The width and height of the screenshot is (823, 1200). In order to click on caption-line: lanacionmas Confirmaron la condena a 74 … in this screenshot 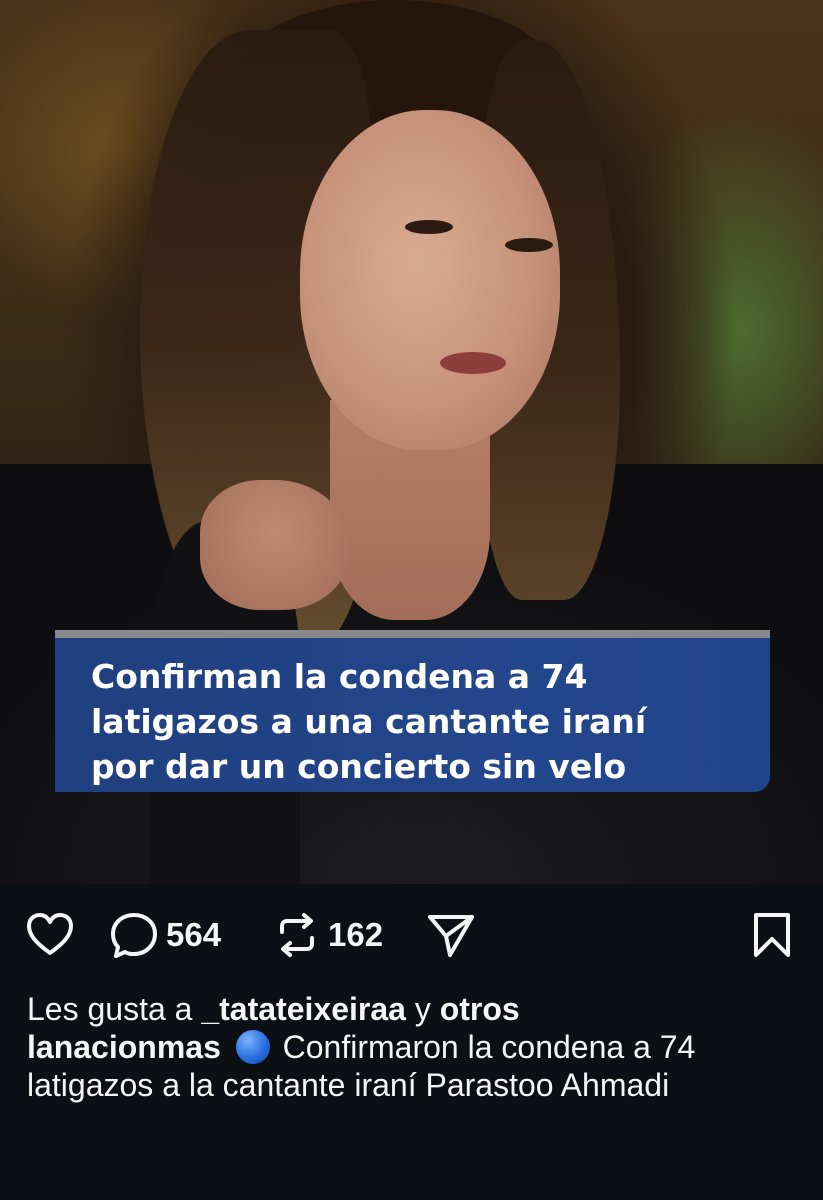, I will do `click(417, 1066)`.